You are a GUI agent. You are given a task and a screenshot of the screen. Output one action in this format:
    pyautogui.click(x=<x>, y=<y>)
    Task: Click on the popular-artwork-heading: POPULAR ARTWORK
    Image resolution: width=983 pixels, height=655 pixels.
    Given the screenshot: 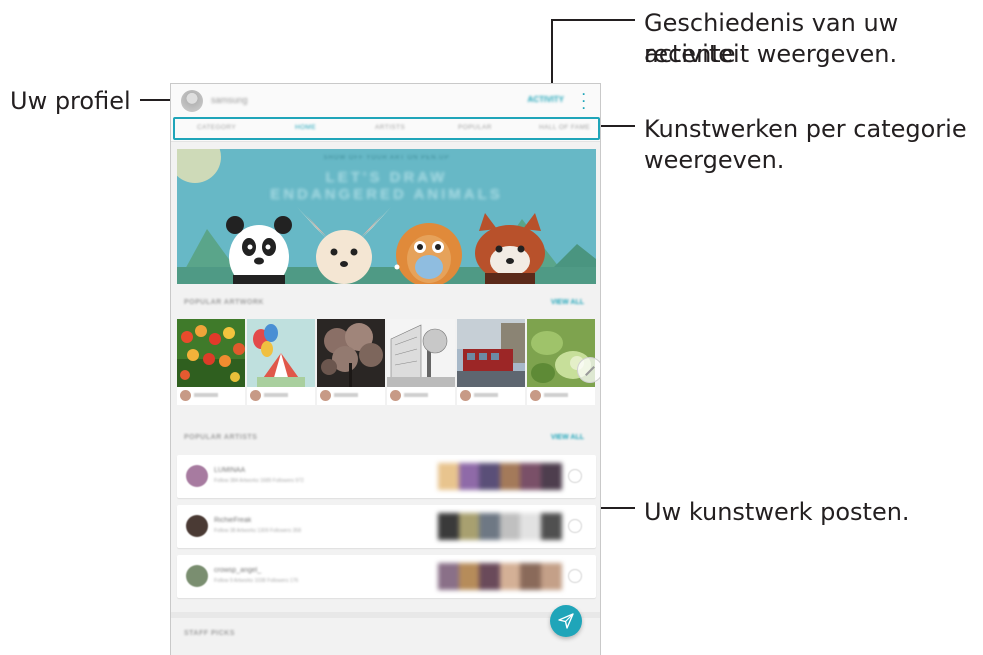 What is the action you would take?
    pyautogui.click(x=224, y=302)
    